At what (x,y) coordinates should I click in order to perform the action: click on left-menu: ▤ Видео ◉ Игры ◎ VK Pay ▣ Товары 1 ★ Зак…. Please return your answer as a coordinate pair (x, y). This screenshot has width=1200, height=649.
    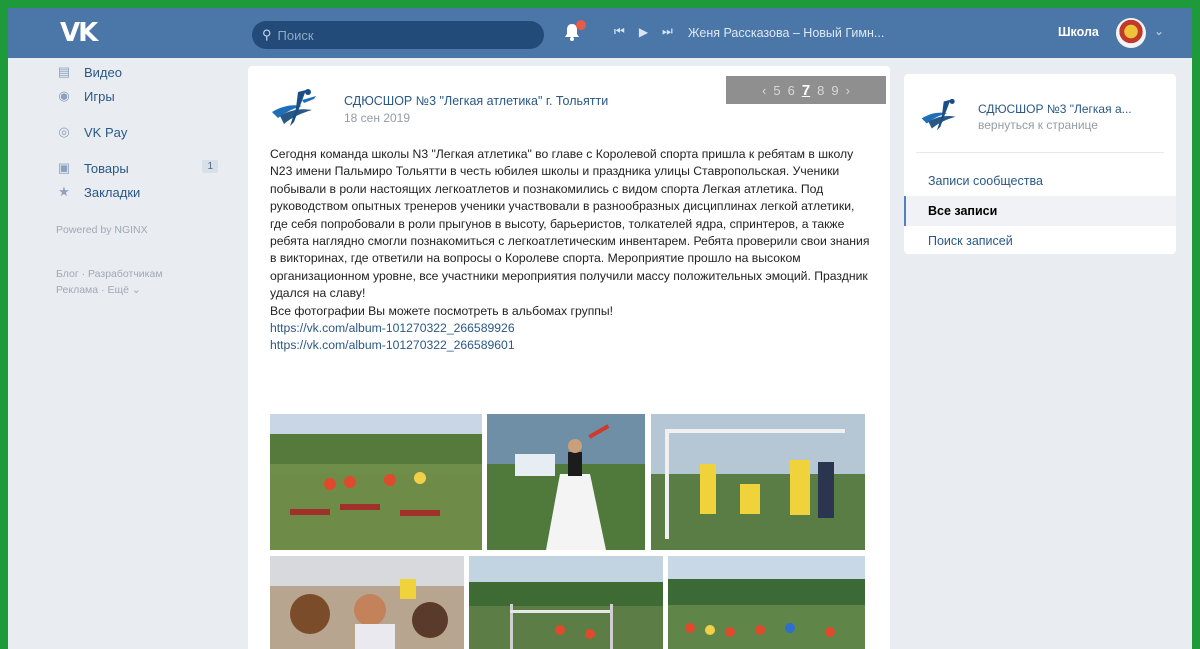
    Looking at the image, I should click on (146, 179).